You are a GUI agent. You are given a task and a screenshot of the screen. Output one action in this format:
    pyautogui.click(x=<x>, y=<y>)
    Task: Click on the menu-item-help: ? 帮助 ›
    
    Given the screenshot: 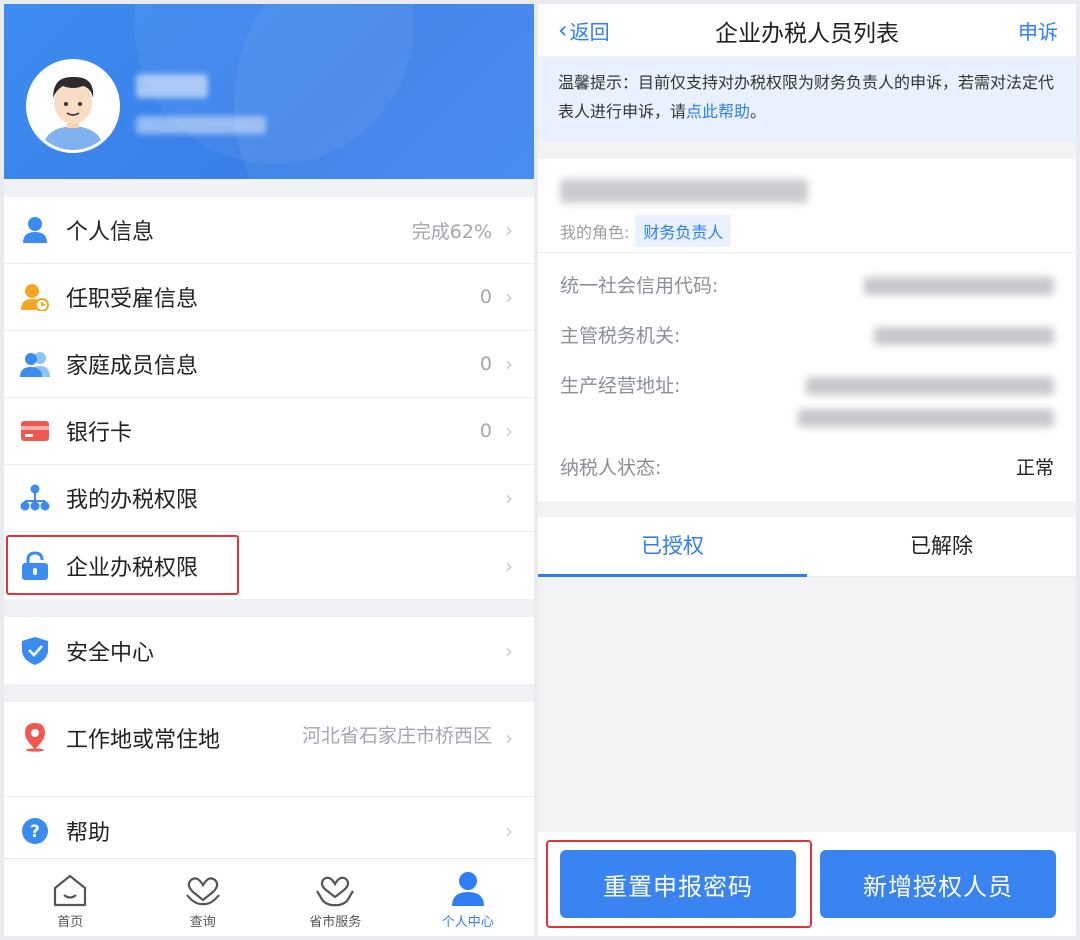 What is the action you would take?
    pyautogui.click(x=269, y=830)
    